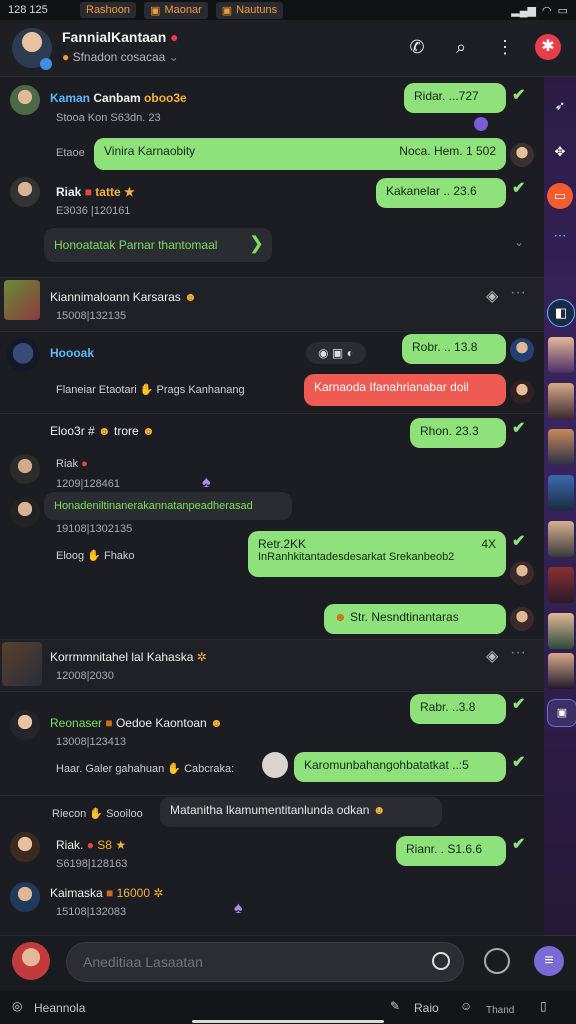 The width and height of the screenshot is (576, 1024). I want to click on chat-title: FannialKantaan ●, so click(120, 37).